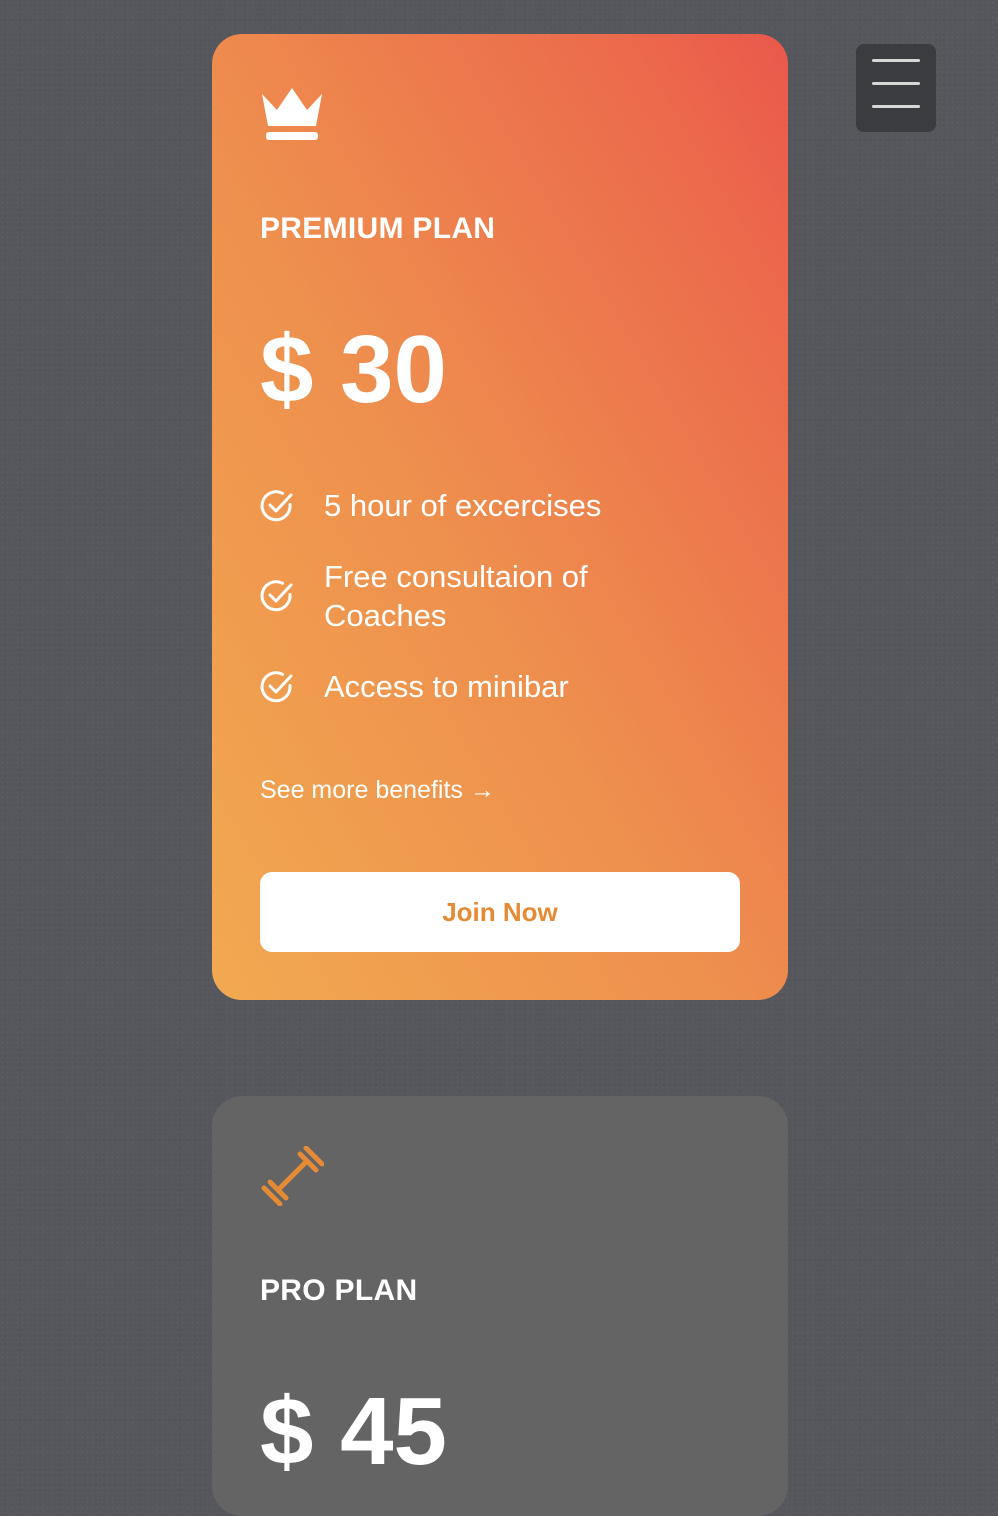  I want to click on feature-item: 5 hour of excercises, so click(500, 505).